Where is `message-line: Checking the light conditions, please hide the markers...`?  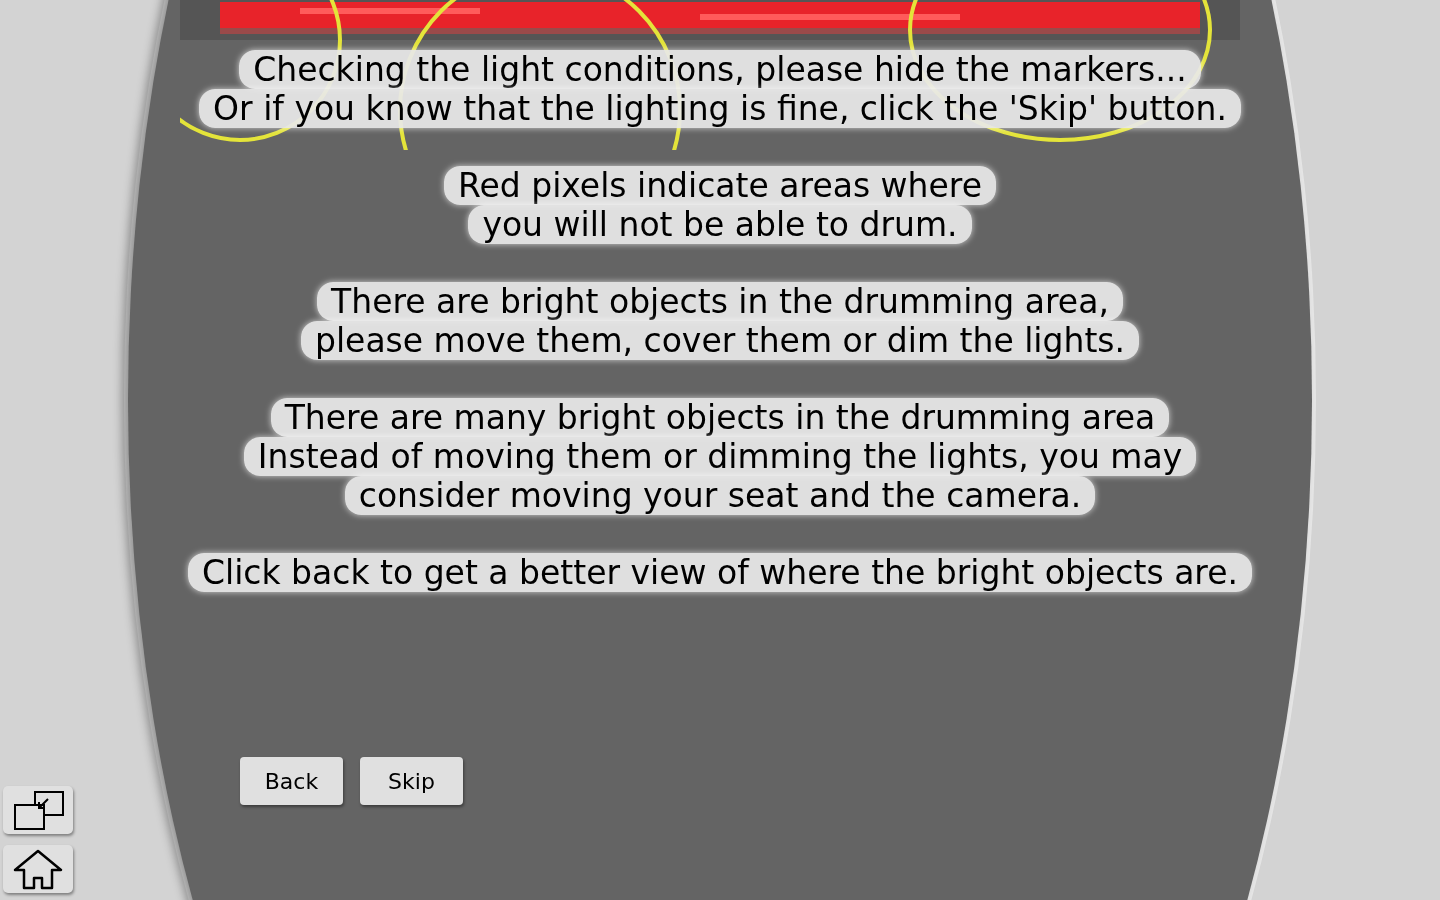 message-line: Checking the light conditions, please hide the markers... is located at coordinates (720, 69).